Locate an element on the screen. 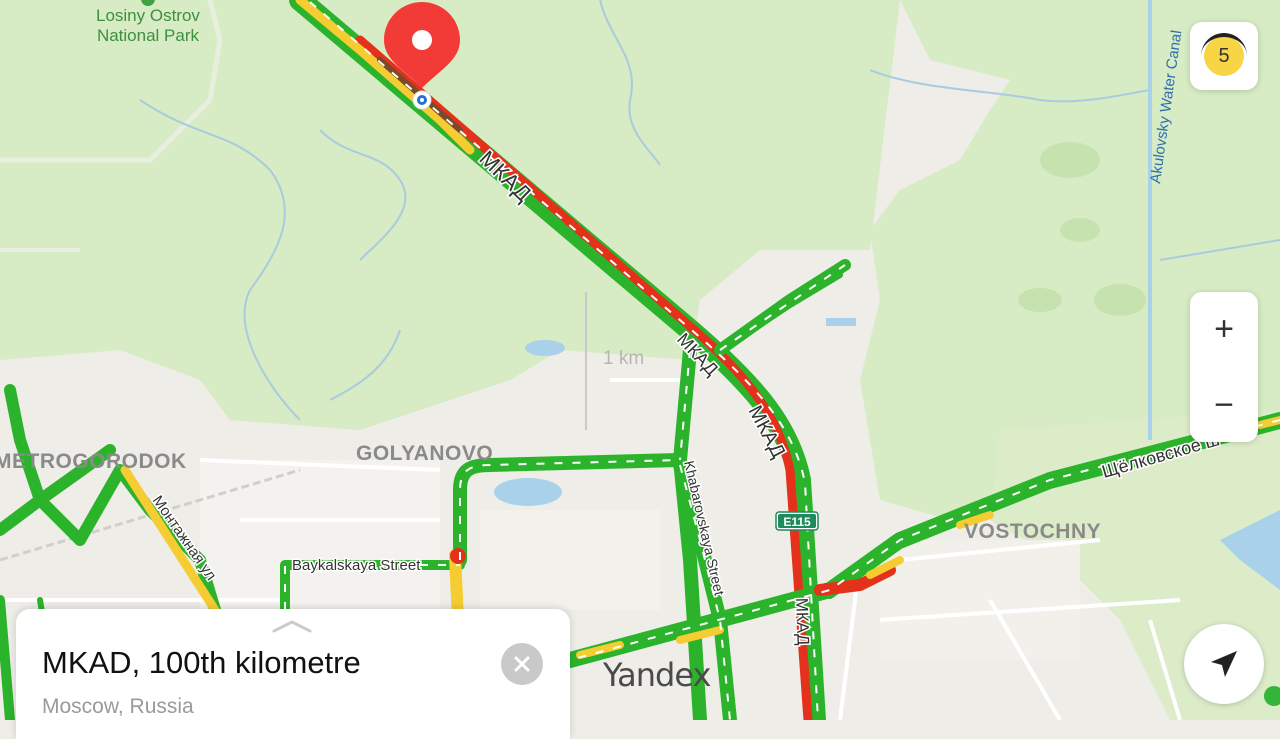 The image size is (1280, 739). road-label-baykalskaya: Baykalskaya Street is located at coordinates (356, 565).